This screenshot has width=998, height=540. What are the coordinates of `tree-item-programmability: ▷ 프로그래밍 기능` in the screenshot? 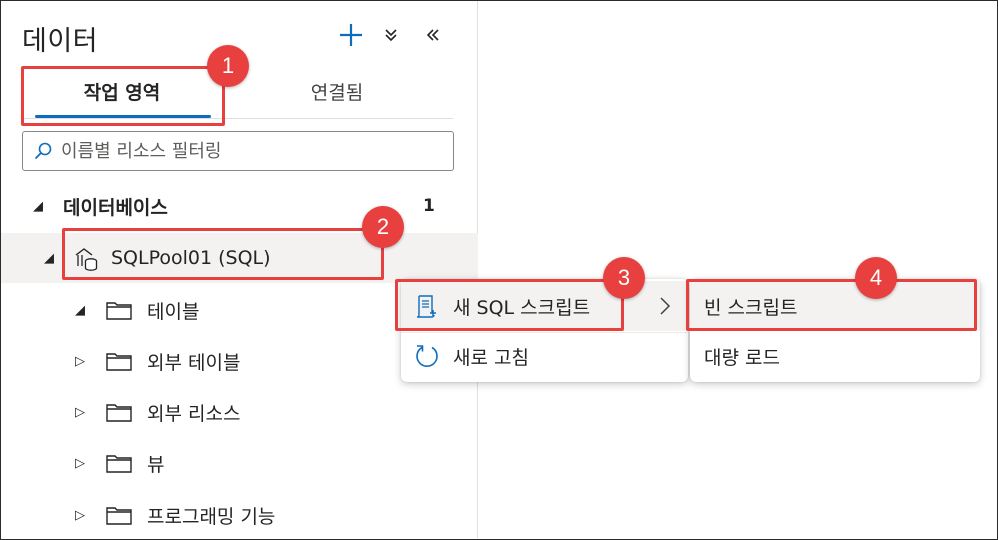 It's located at (239, 515).